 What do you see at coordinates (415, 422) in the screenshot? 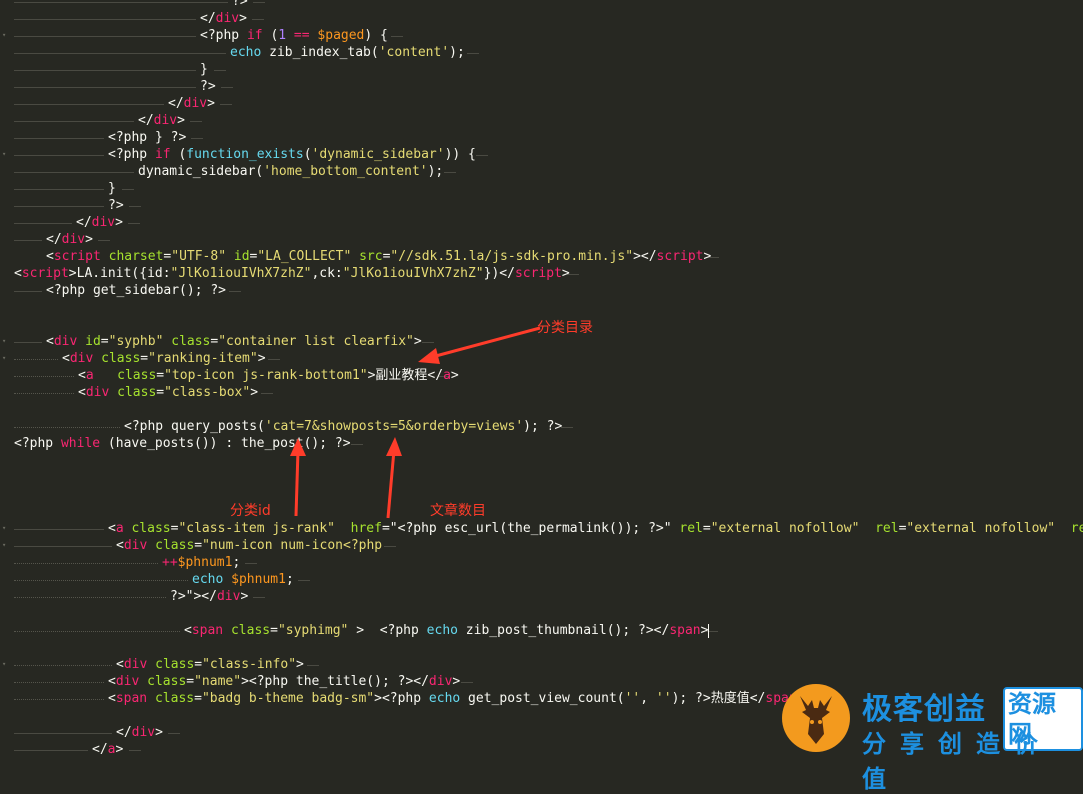
I see `annotation-arrows` at bounding box center [415, 422].